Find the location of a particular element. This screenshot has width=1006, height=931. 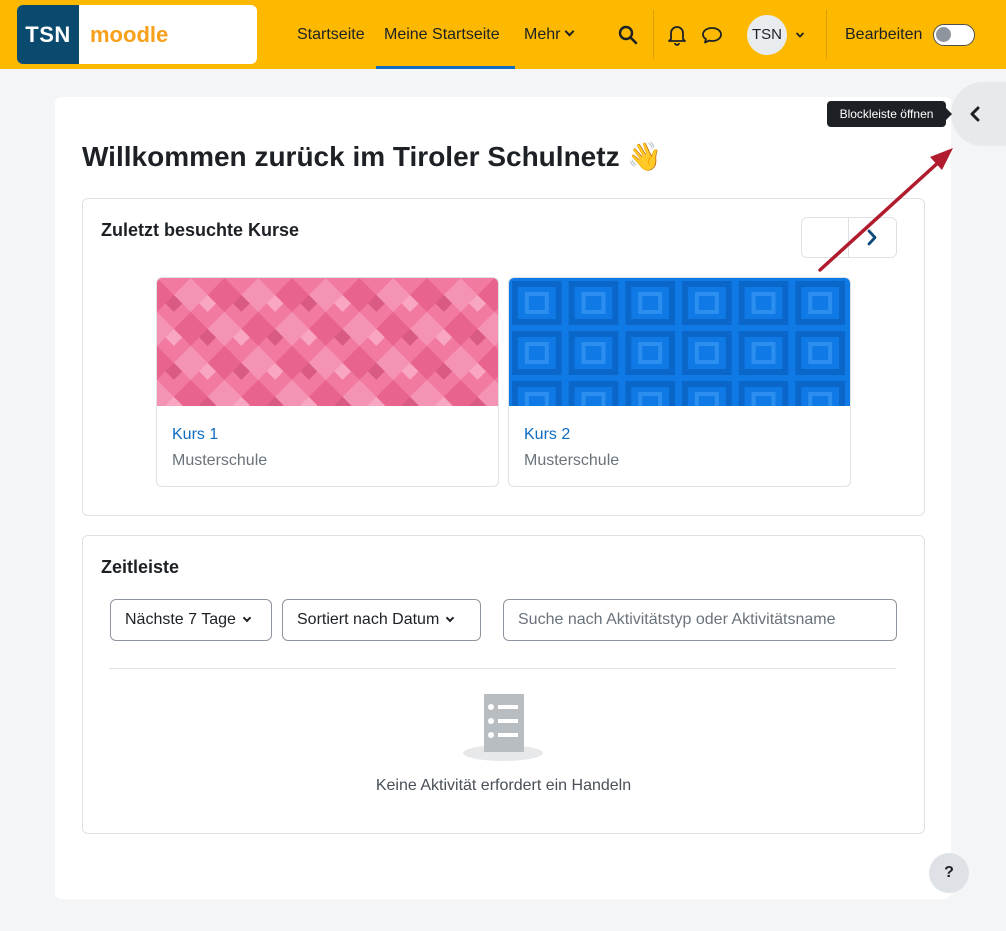

nav-active-indicator is located at coordinates (445, 67).